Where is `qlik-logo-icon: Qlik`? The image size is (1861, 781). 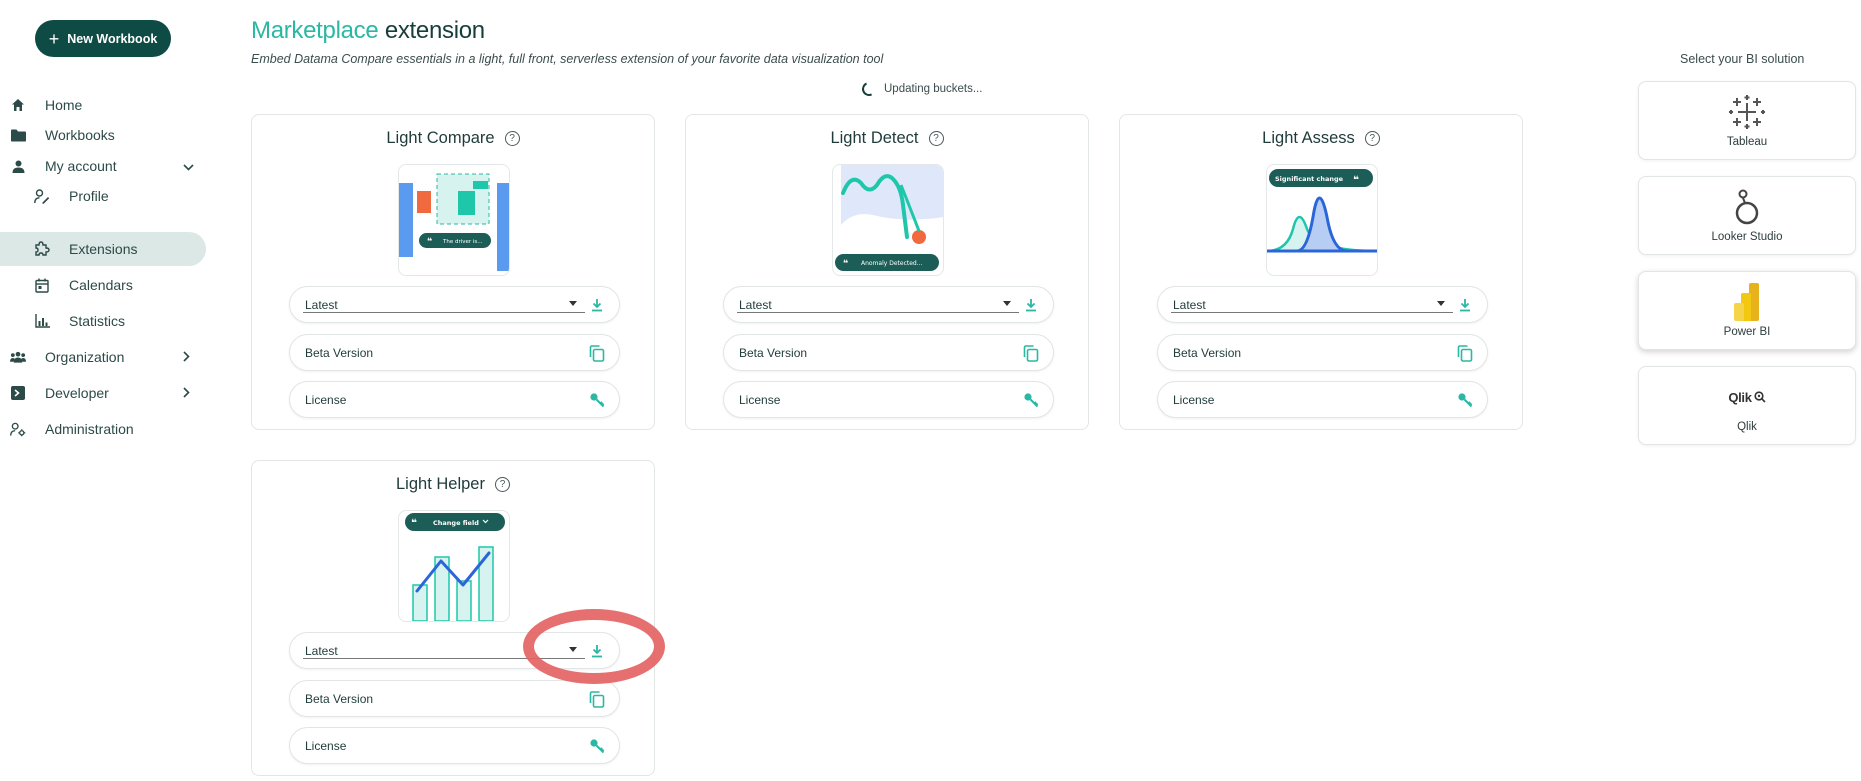 qlik-logo-icon: Qlik is located at coordinates (1747, 397).